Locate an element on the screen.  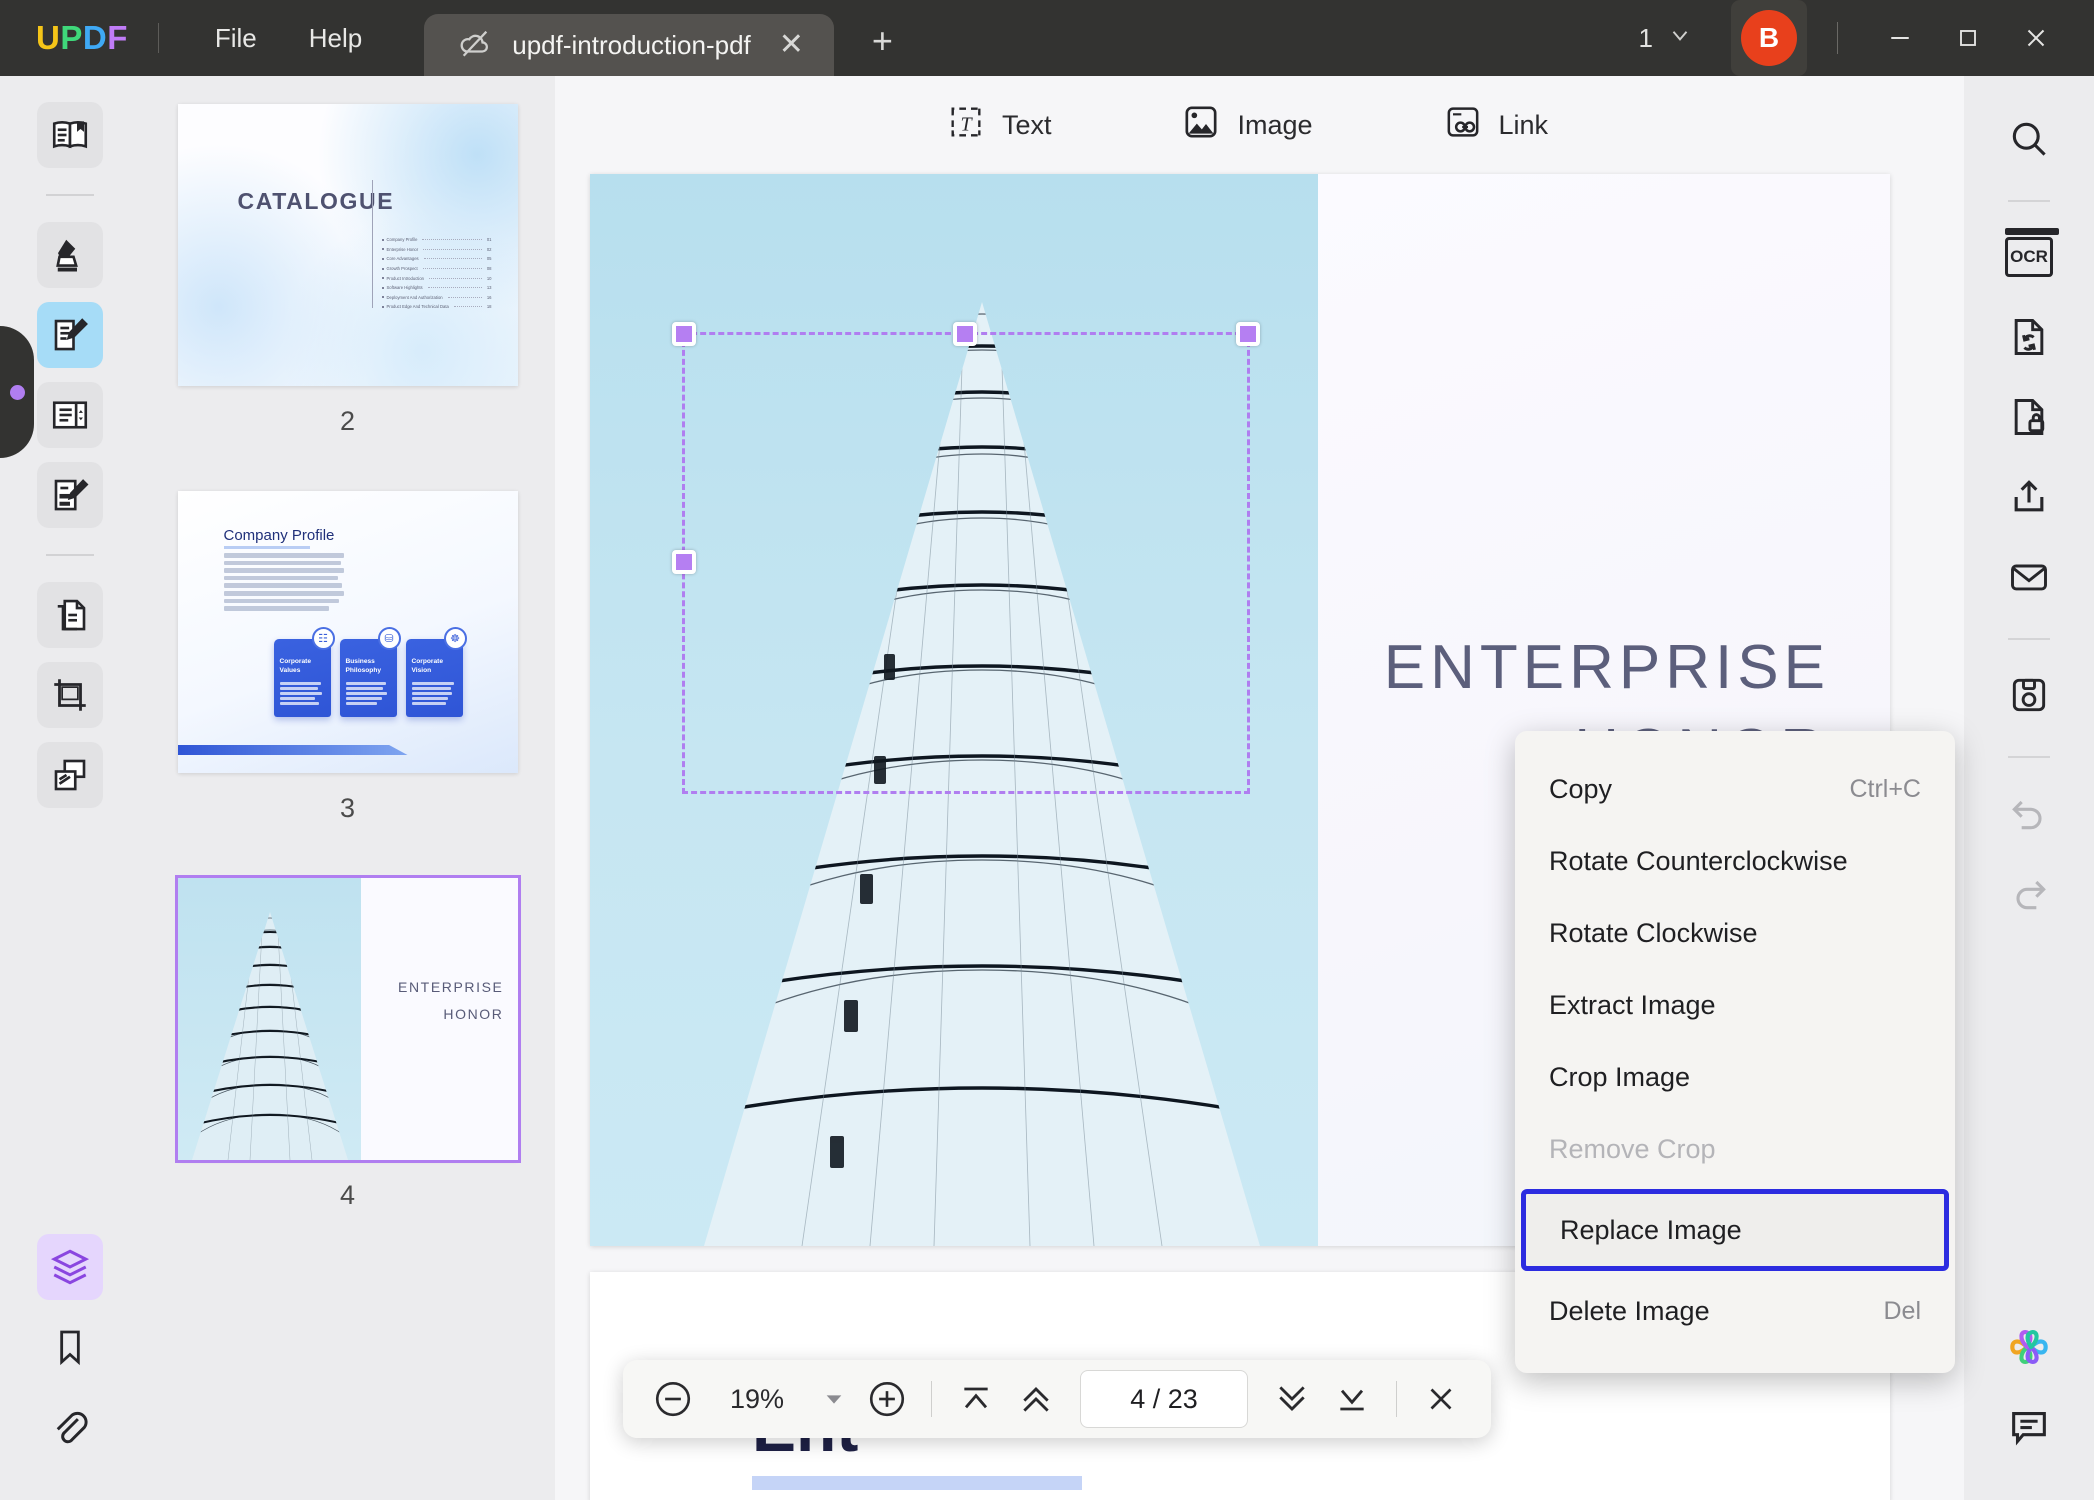
thumbnail-page-number: 2 is located at coordinates (347, 421).